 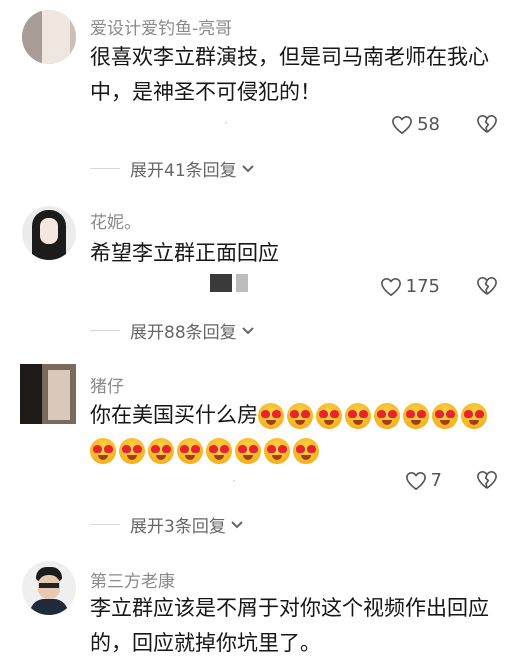 I want to click on comment-text: 很喜欢李立群演技，但是司马南老师在我心中，是神圣不可侵犯的！, so click(x=289, y=74).